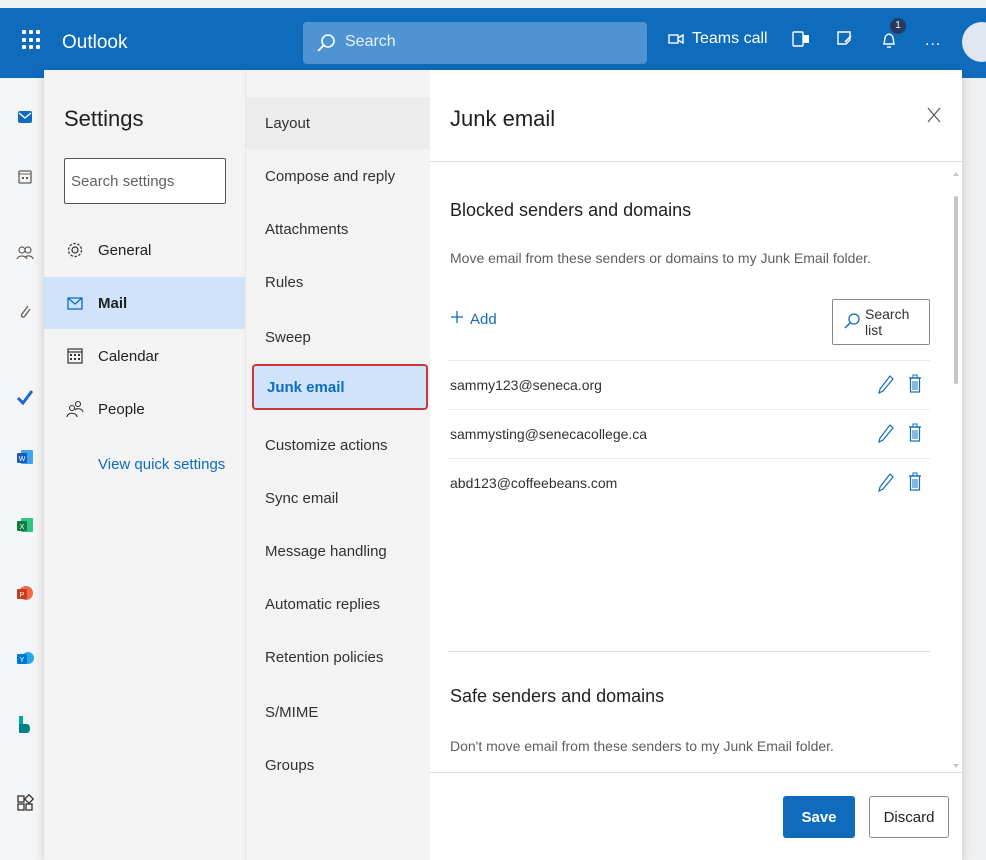  I want to click on view-quick-settings-link: View quick settings, so click(161, 464).